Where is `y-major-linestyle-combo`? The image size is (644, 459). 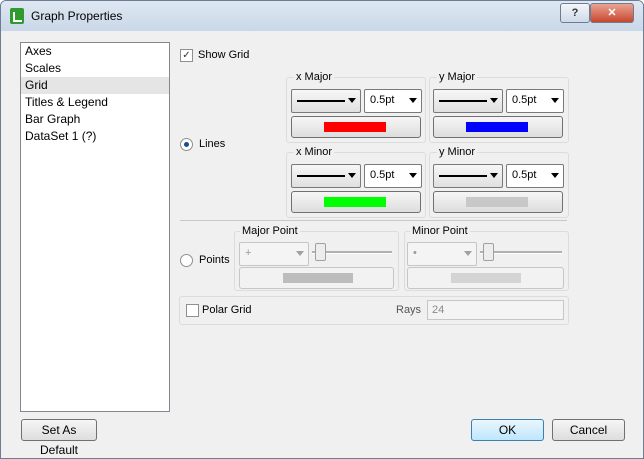
y-major-linestyle-combo is located at coordinates (468, 101).